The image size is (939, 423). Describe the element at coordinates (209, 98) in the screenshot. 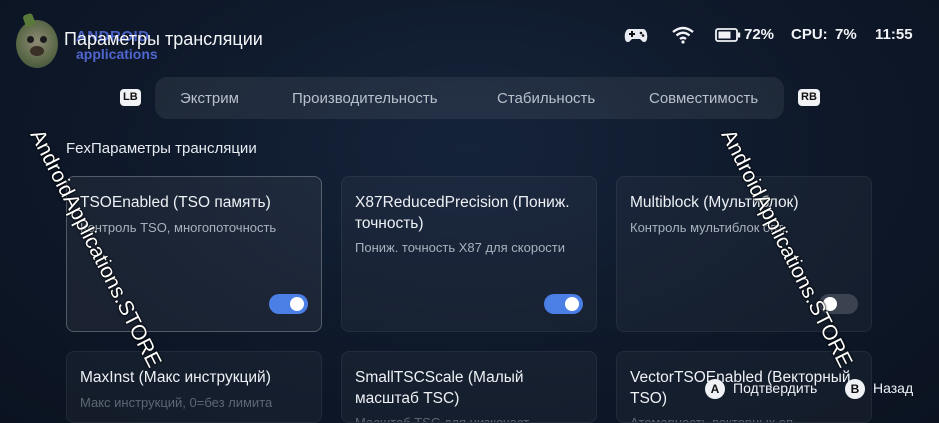

I see `tab-extreme: Экстрим` at that location.